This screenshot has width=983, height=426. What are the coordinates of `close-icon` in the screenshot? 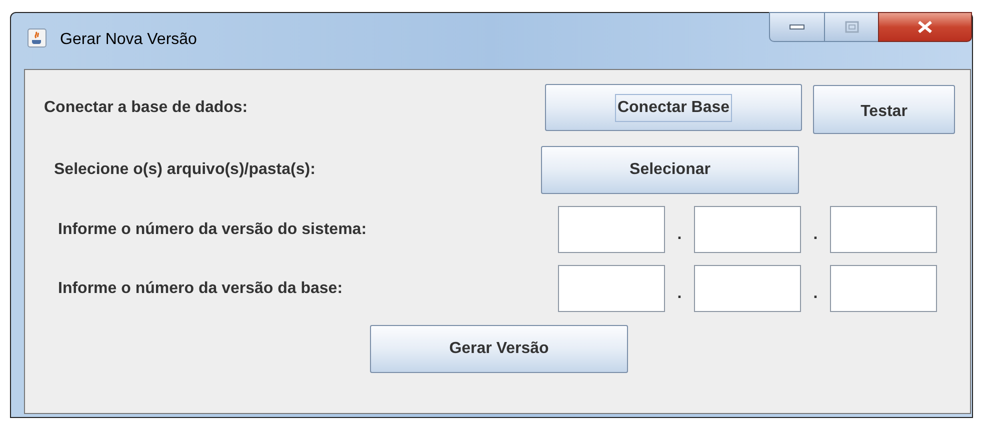 It's located at (925, 27).